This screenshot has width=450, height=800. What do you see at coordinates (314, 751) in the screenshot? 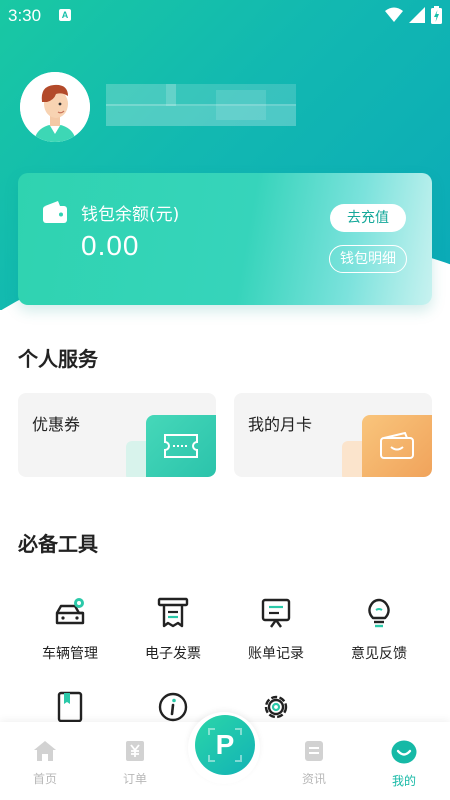
I see `news-icon` at bounding box center [314, 751].